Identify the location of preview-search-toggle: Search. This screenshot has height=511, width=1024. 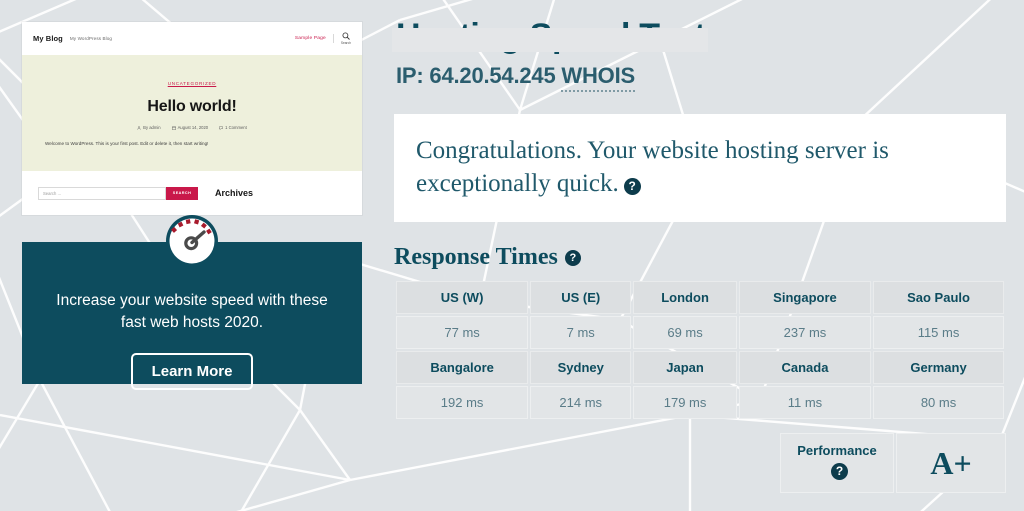
(346, 38).